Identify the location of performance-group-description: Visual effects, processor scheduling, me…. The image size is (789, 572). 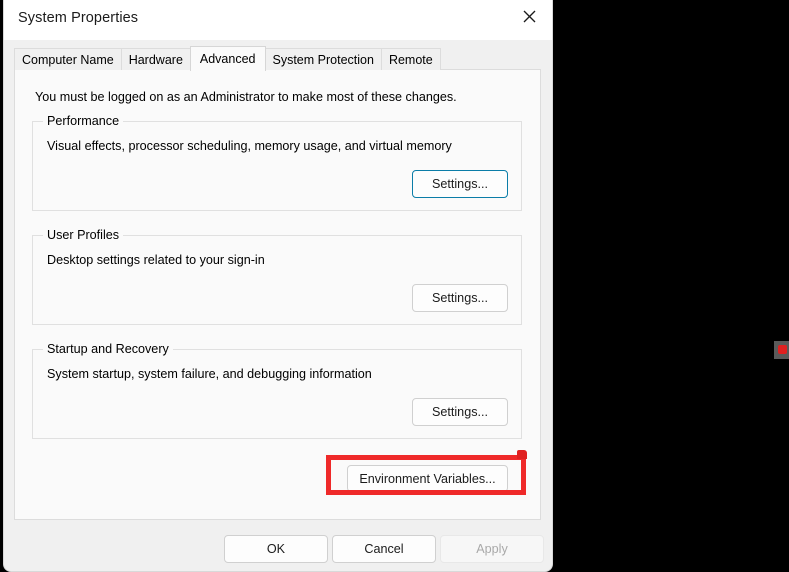
(249, 146).